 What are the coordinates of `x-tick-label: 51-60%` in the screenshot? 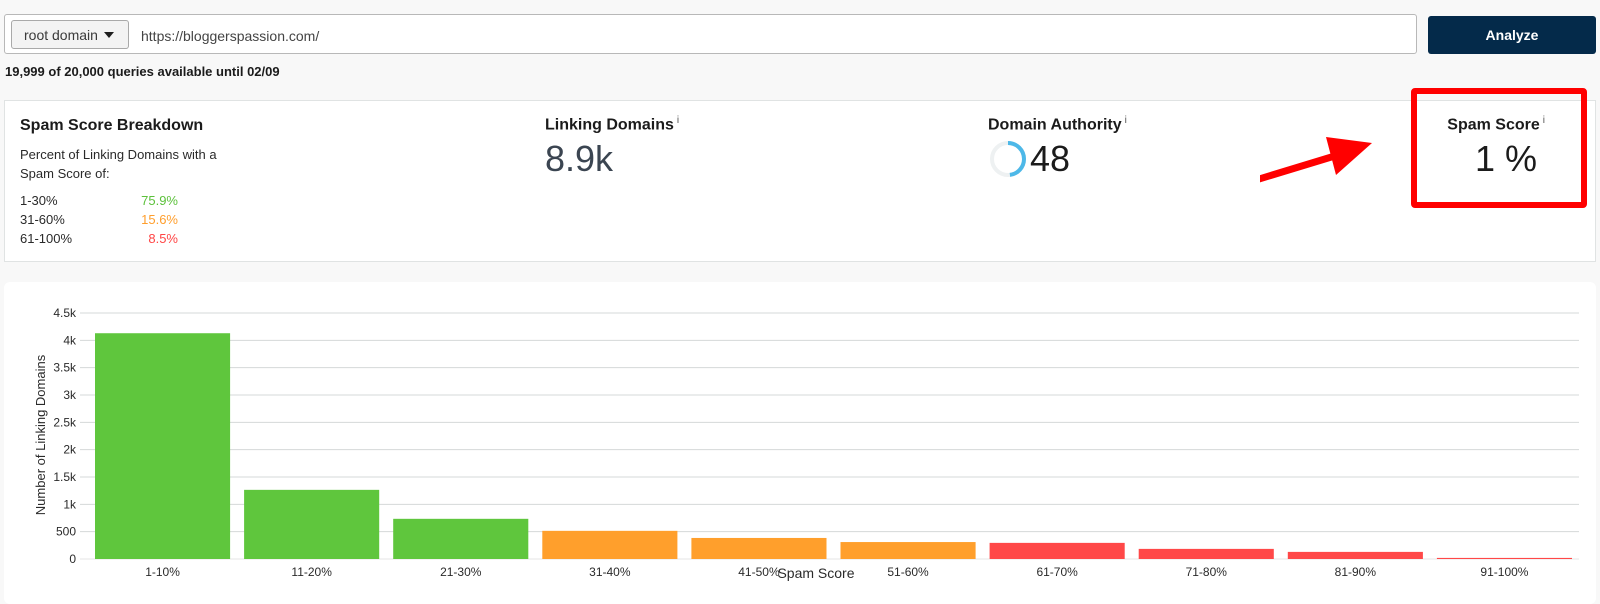 It's located at (908, 572).